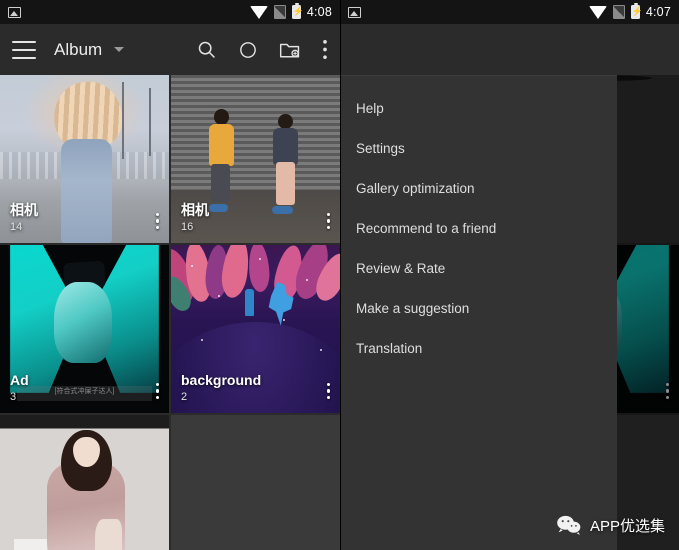 The height and width of the screenshot is (550, 679). Describe the element at coordinates (478, 188) in the screenshot. I see `menu-item-gallery-optimization: Gallery optimization` at that location.